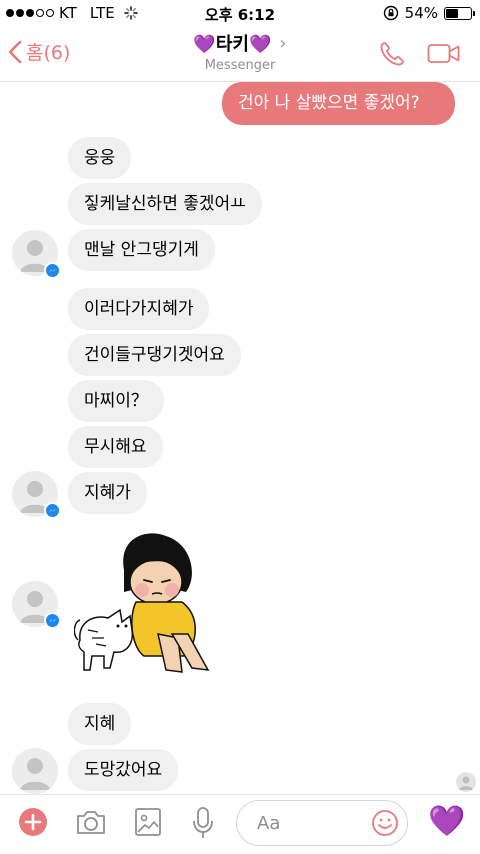 This screenshot has height=854, width=480. What do you see at coordinates (203, 823) in the screenshot?
I see `microphone-icon` at bounding box center [203, 823].